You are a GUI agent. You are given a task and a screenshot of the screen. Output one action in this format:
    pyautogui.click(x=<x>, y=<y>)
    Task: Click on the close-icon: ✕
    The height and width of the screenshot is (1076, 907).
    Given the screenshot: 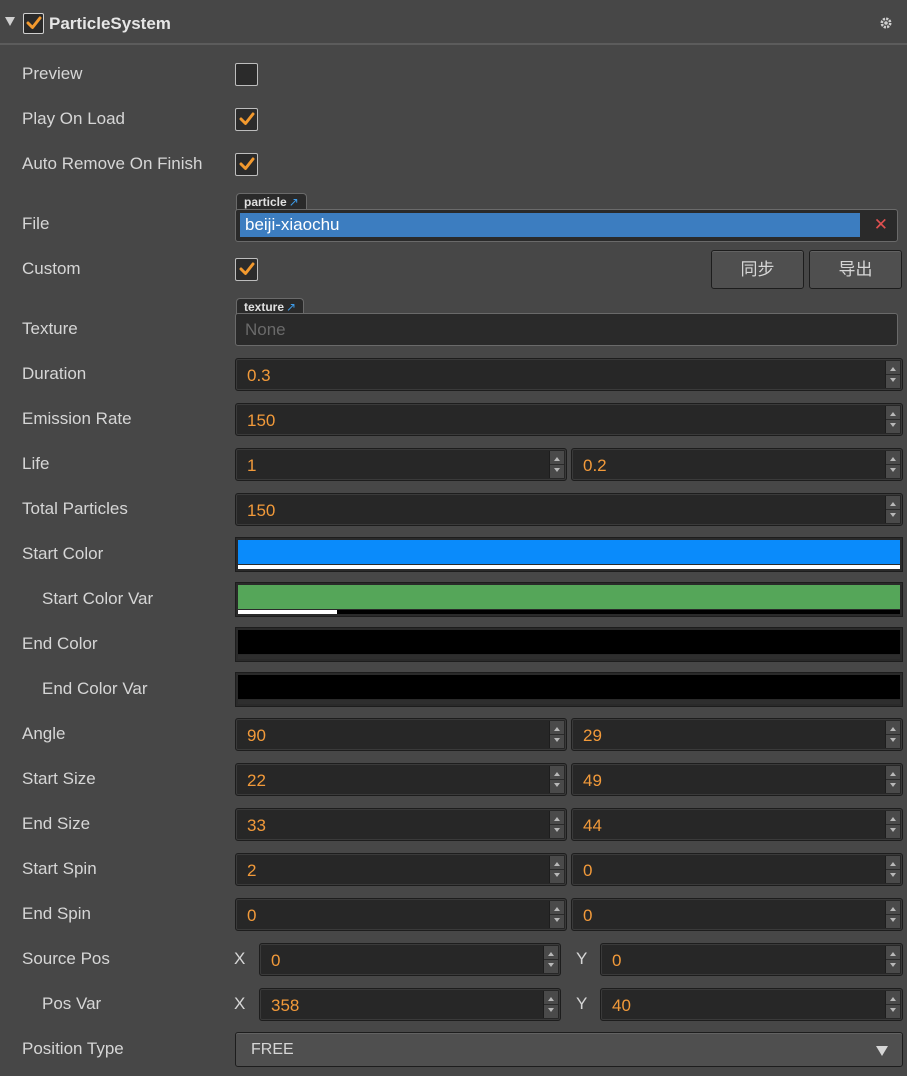 What is the action you would take?
    pyautogui.click(x=881, y=225)
    